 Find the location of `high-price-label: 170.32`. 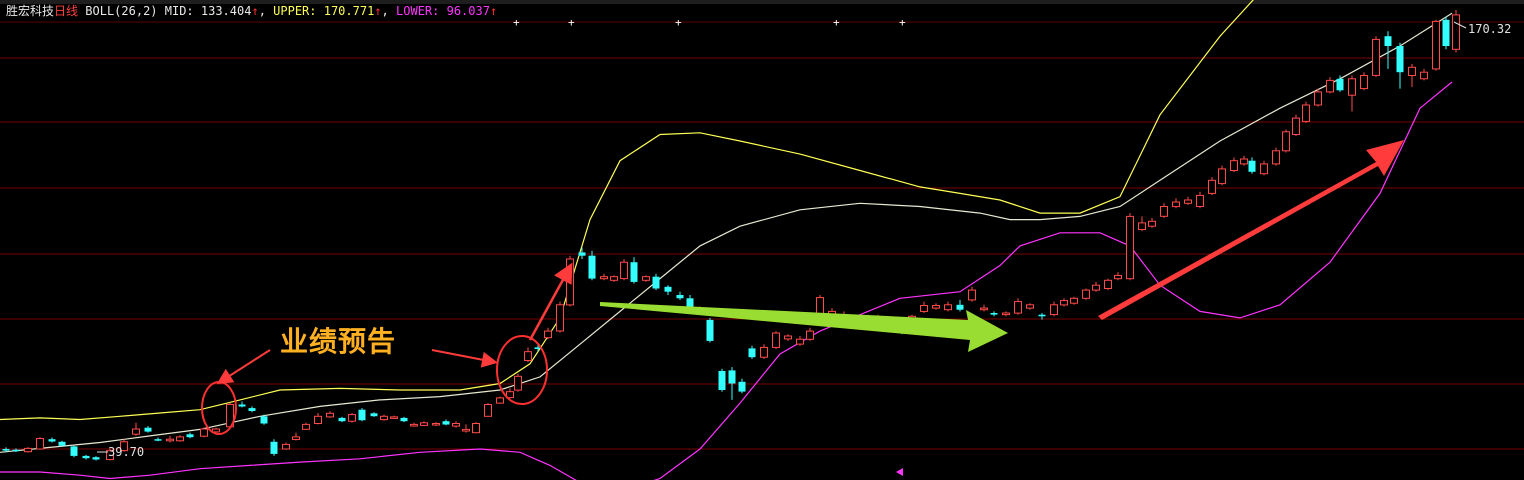

high-price-label: 170.32 is located at coordinates (1490, 29).